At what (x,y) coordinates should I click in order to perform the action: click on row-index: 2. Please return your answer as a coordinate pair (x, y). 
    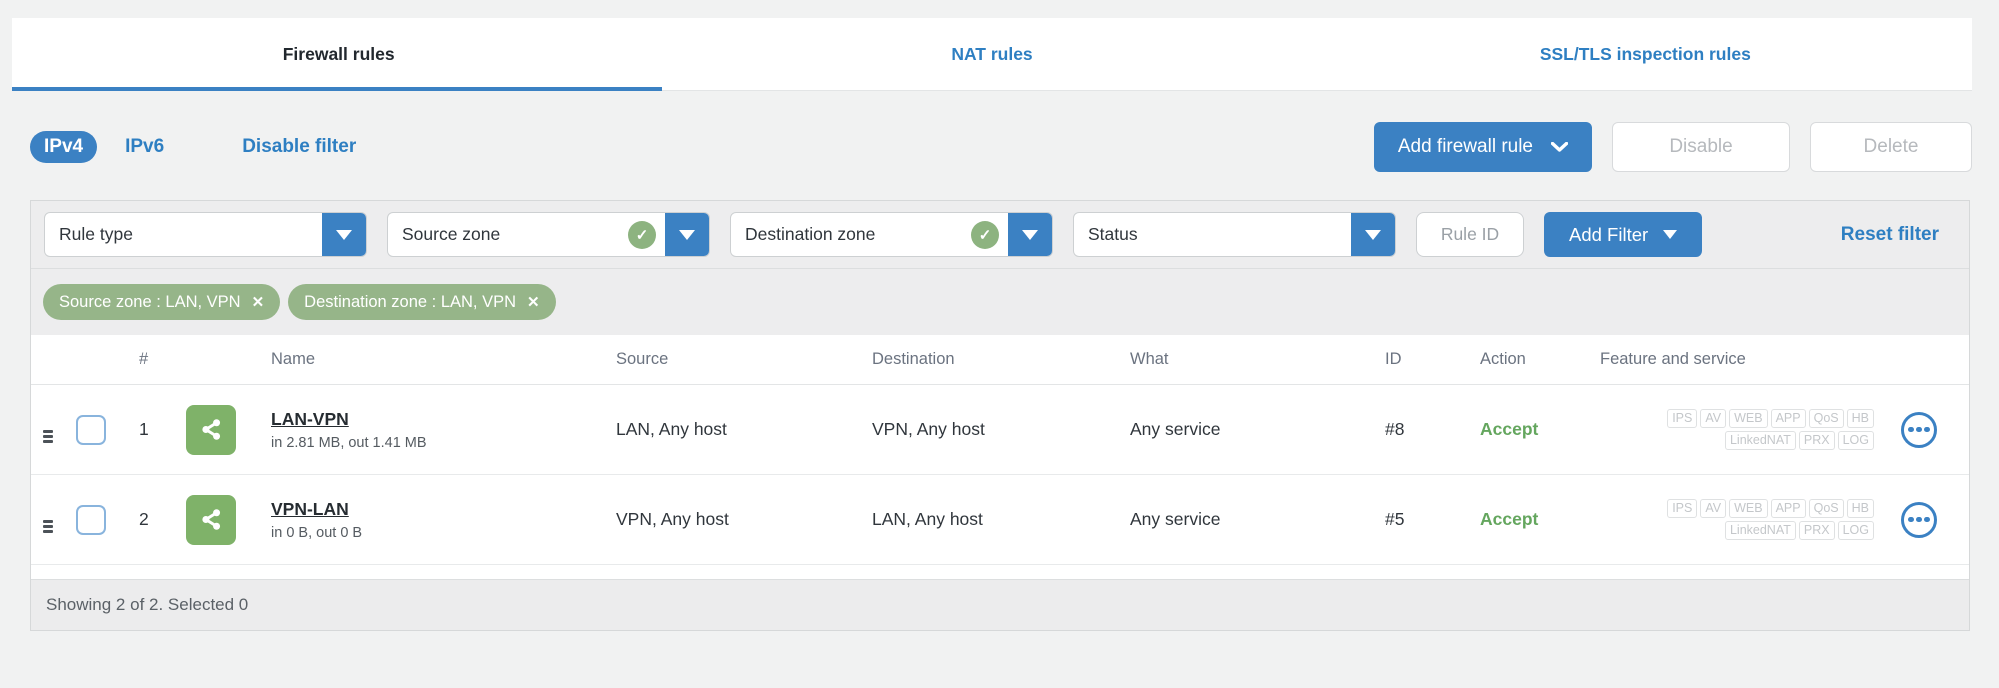
    Looking at the image, I should click on (144, 519).